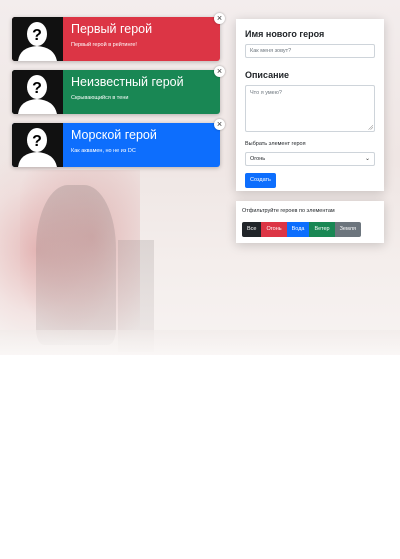  I want to click on hero-description: Как аквамен, но не из DC, so click(103, 151).